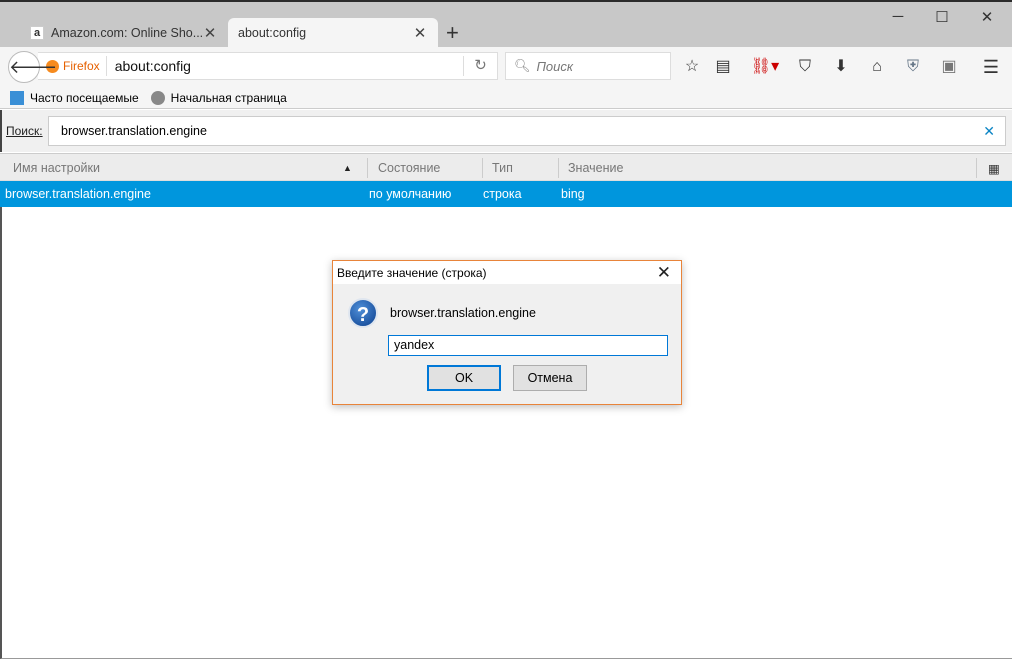 This screenshot has width=1012, height=659. Describe the element at coordinates (347, 168) in the screenshot. I see `sort-ascending-icon: ▲` at that location.